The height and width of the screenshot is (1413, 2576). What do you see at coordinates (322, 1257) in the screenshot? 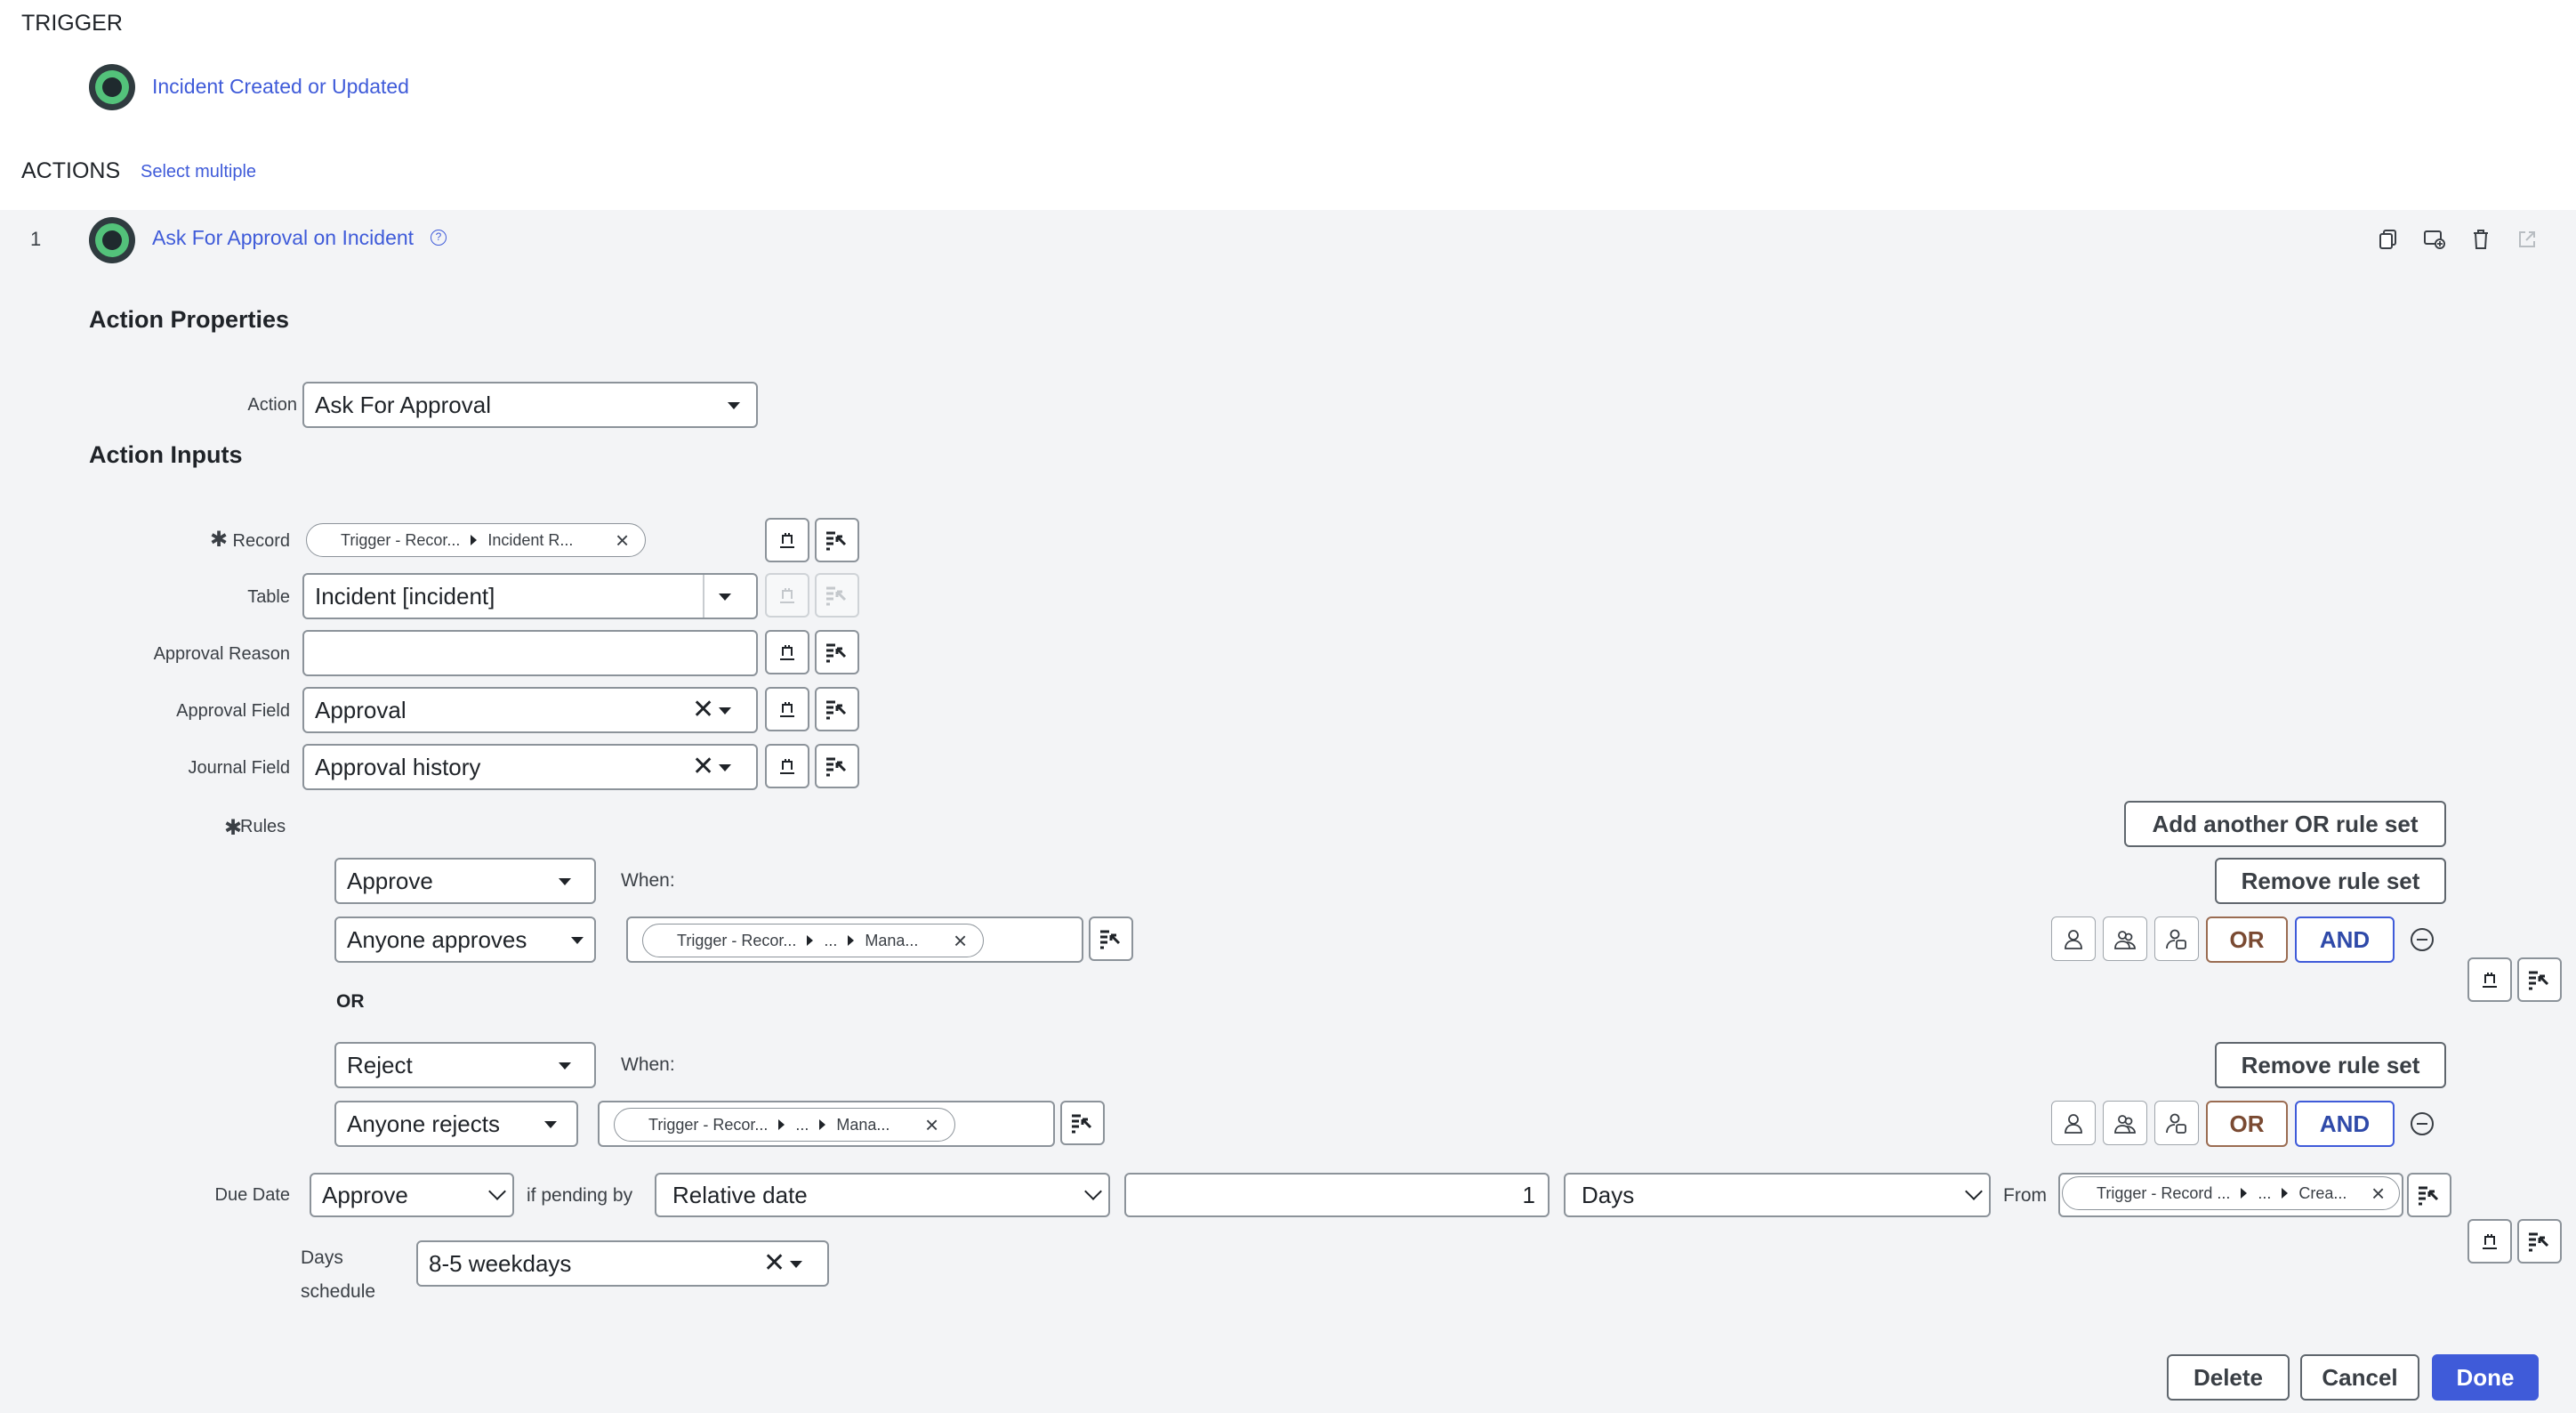
I see `days-schedule-label-line1: Days` at bounding box center [322, 1257].